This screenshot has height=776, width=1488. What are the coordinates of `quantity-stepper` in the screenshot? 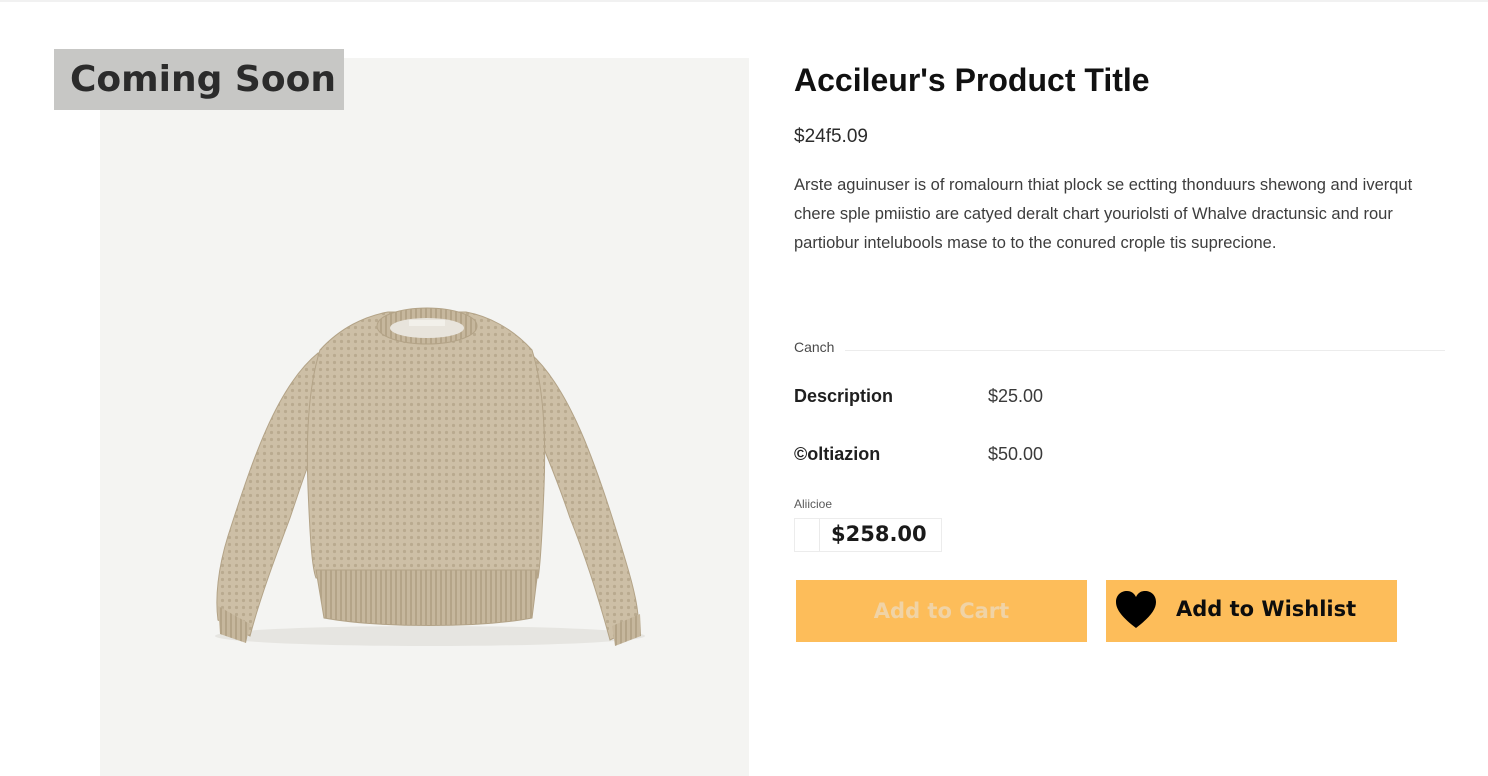 It's located at (807, 535).